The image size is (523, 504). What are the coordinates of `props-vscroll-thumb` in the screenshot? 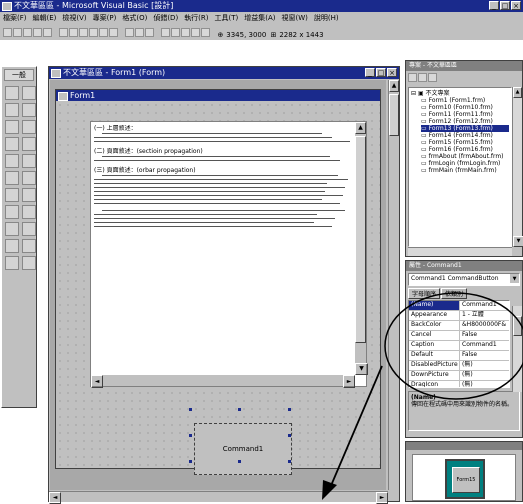 It's located at (517, 326).